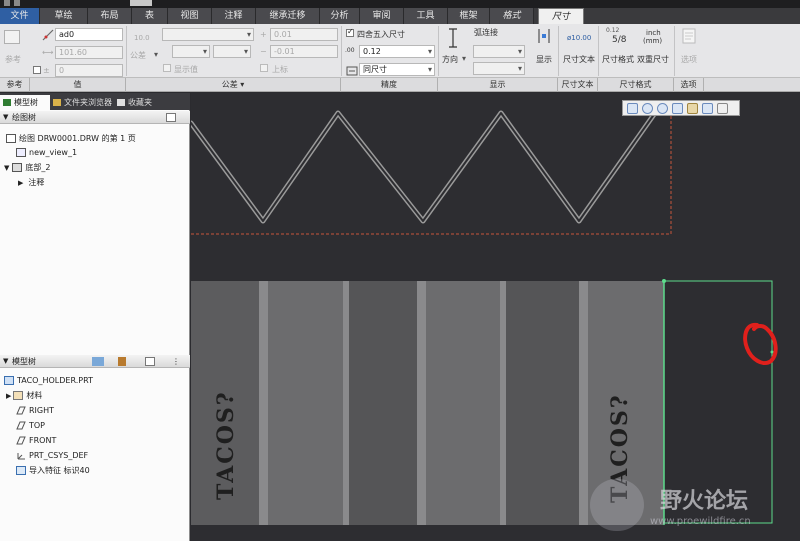  What do you see at coordinates (689, 36) in the screenshot?
I see `options-icon` at bounding box center [689, 36].